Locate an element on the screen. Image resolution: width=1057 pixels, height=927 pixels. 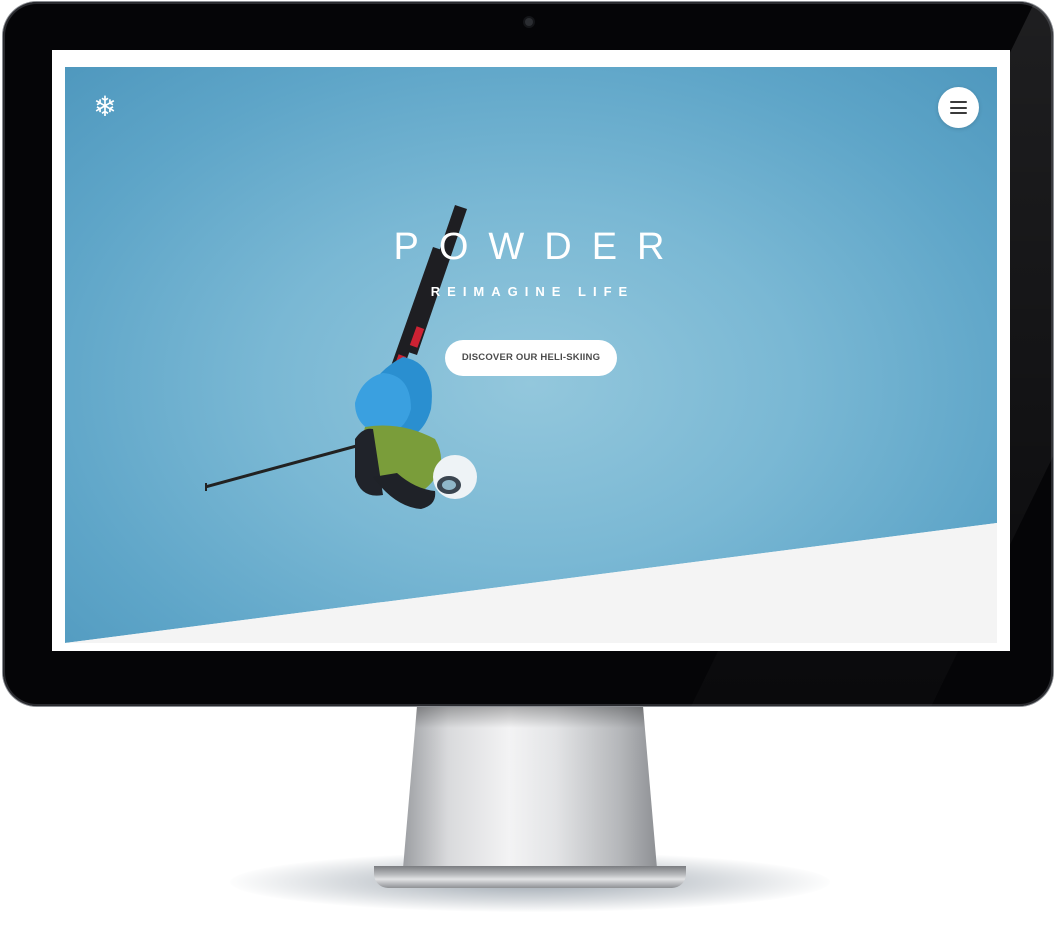
hero-subtitle: REIMAGINE LIFE is located at coordinates (532, 291).